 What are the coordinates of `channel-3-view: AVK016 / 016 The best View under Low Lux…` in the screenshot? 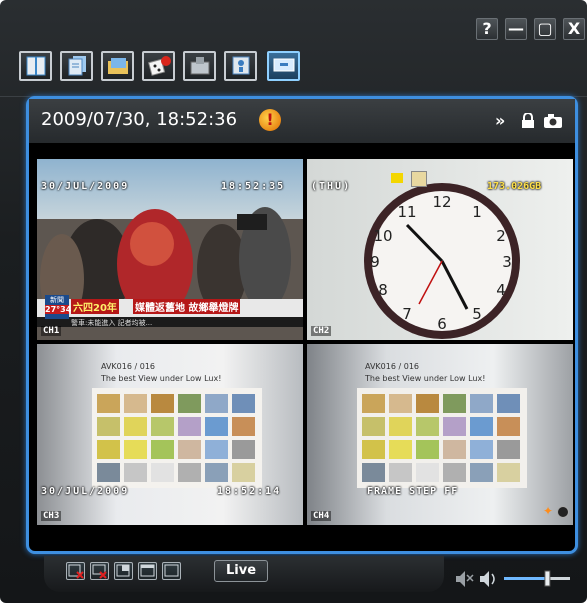 It's located at (170, 434).